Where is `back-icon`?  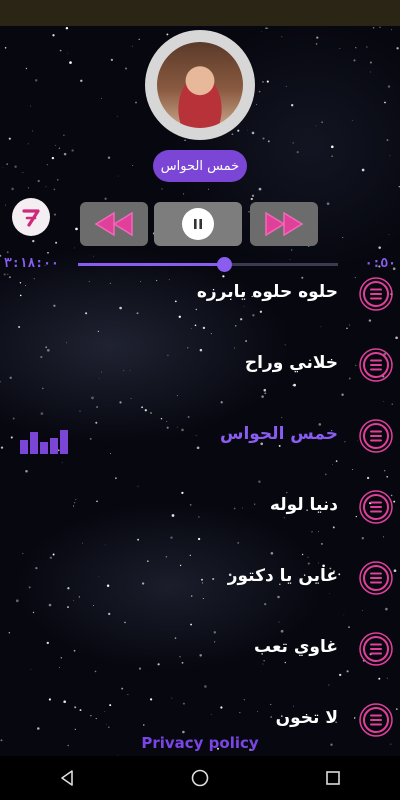
back-icon is located at coordinates (66, 778).